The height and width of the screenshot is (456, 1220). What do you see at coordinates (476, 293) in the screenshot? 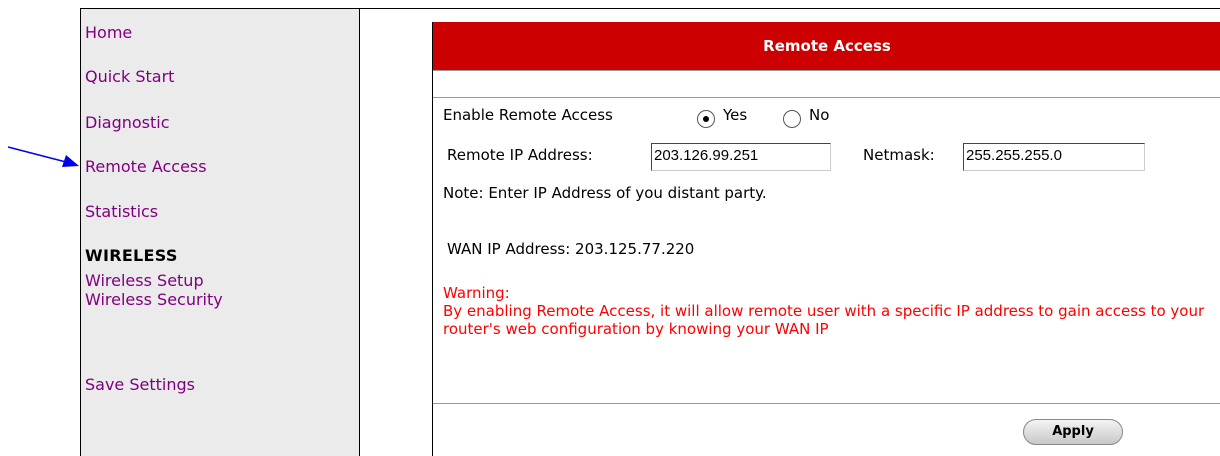
I see `warning-title: Warning:` at bounding box center [476, 293].